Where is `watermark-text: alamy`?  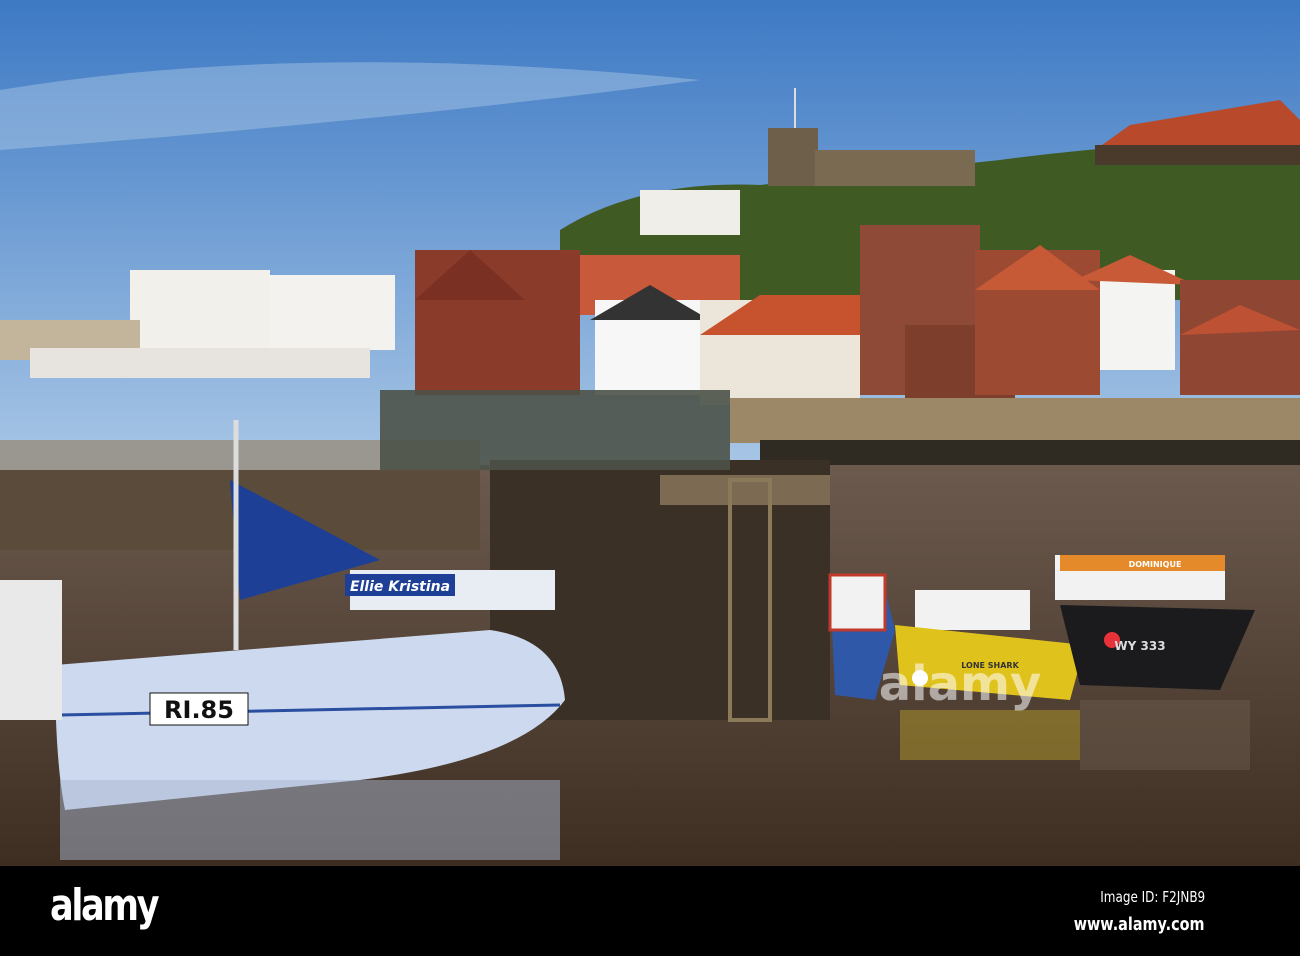 watermark-text: alamy is located at coordinates (960, 684).